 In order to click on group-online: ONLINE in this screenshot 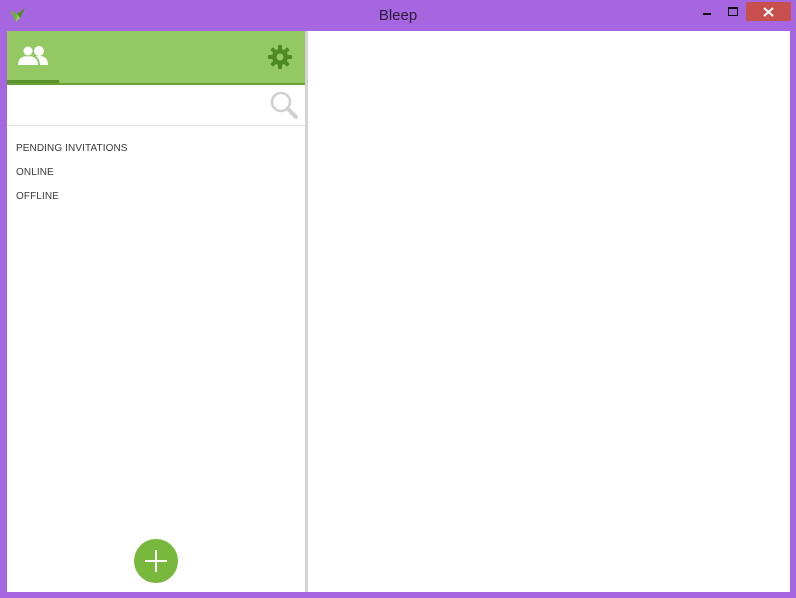, I will do `click(156, 173)`.